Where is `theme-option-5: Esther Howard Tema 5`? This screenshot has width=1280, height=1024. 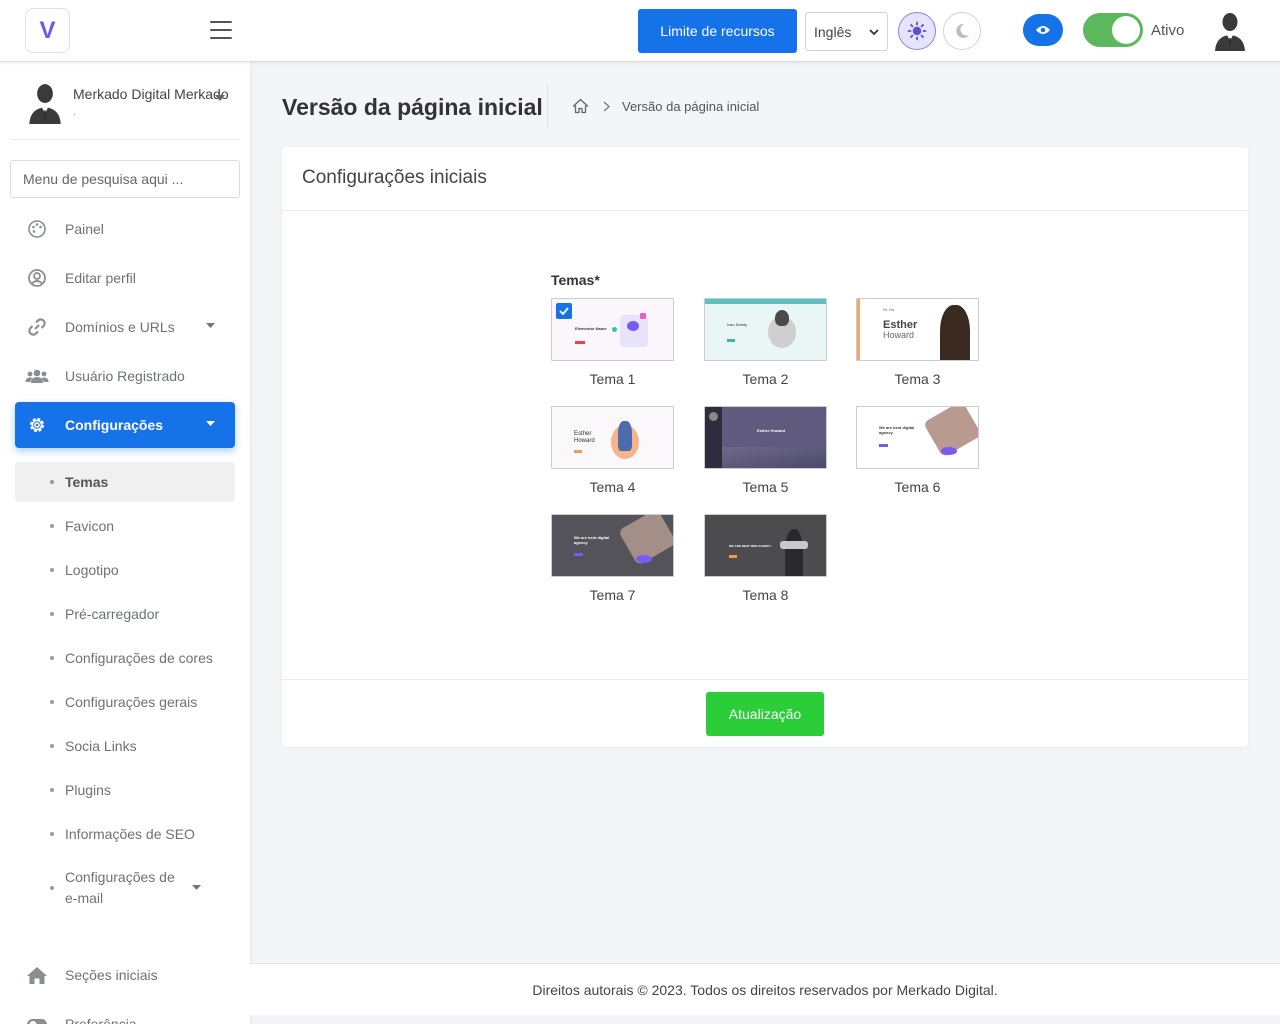
theme-option-5: Esther Howard Tema 5 is located at coordinates (765, 450).